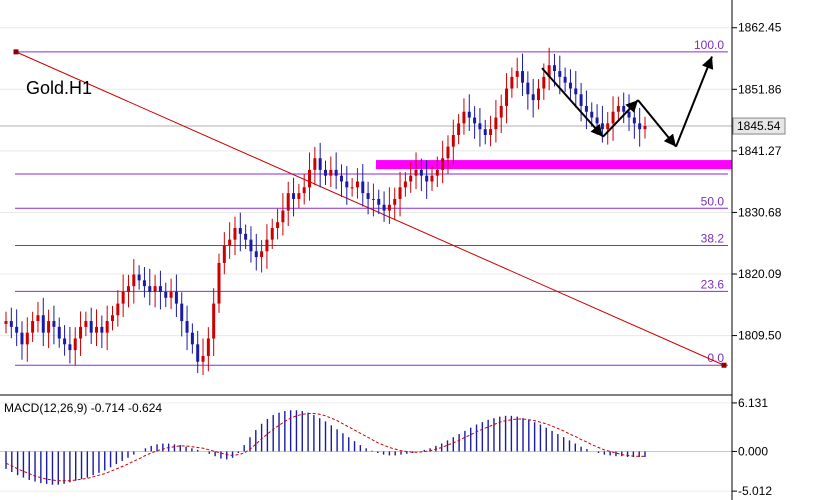 The image size is (820, 500). Describe the element at coordinates (753, 451) in the screenshot. I see `macd-tick-label: 0.000` at that location.